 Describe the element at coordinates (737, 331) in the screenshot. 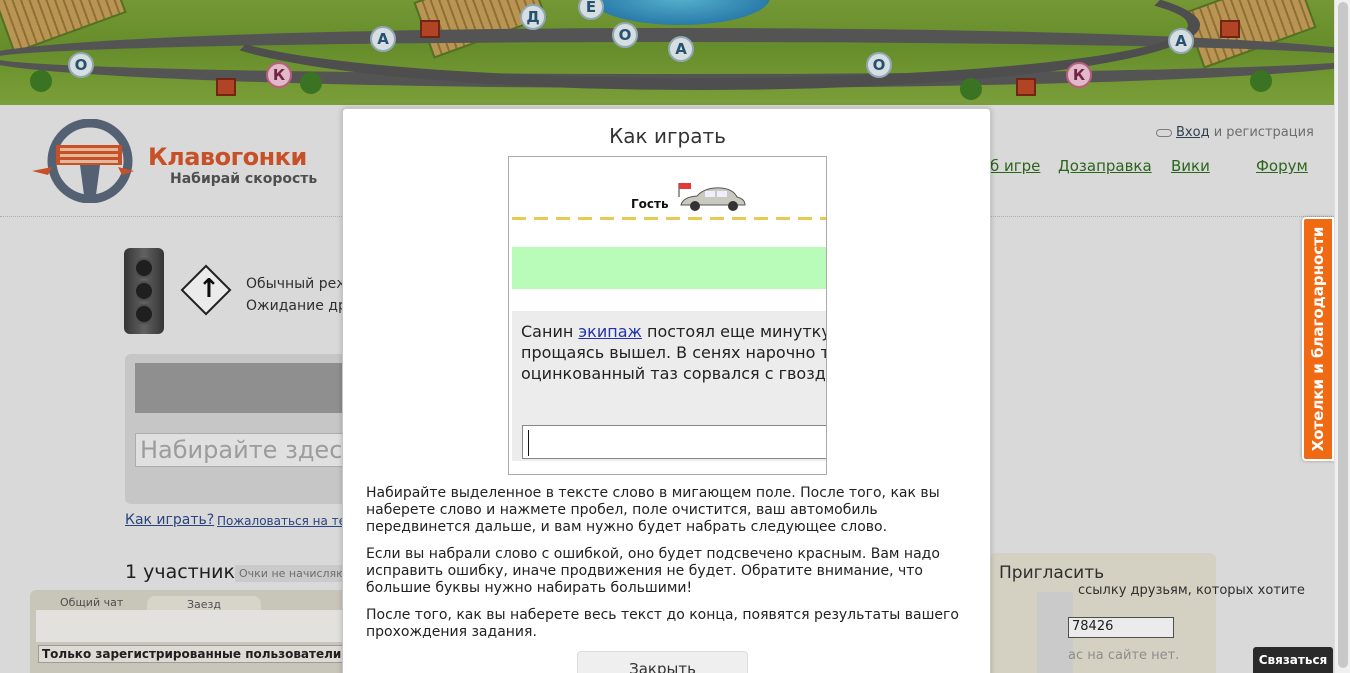

I see `demo-text-after: постоял еще минутку и,` at that location.